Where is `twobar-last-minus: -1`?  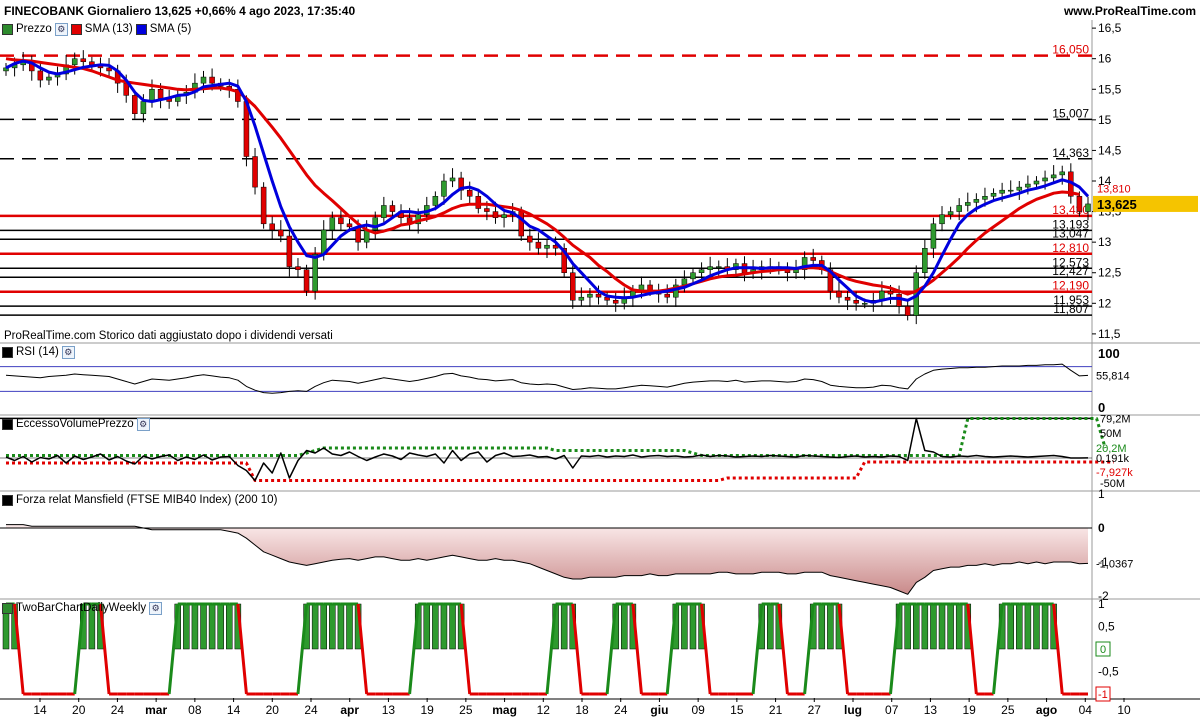
twobar-last-minus: -1 is located at coordinates (1103, 695).